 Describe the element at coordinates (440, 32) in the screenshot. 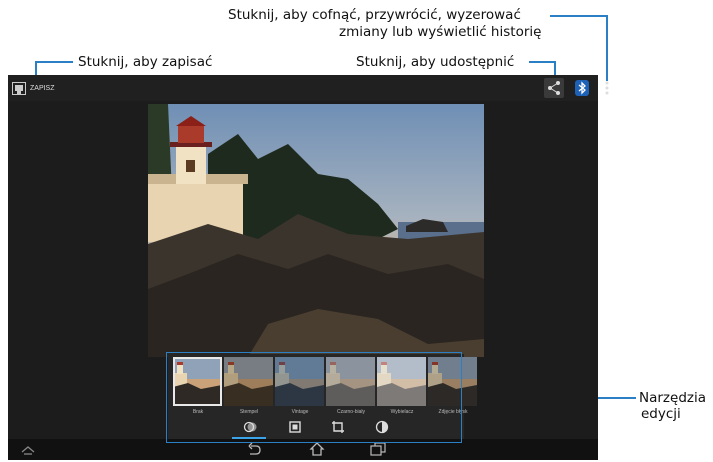

I see `undo-callout-line2: zmiany lub wyświetlić historię` at that location.